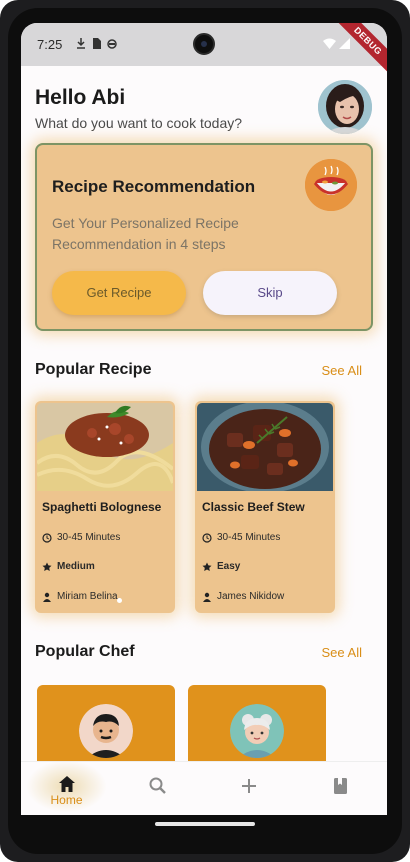 Image resolution: width=410 pixels, height=862 pixels. I want to click on nav-book, so click(339, 788).